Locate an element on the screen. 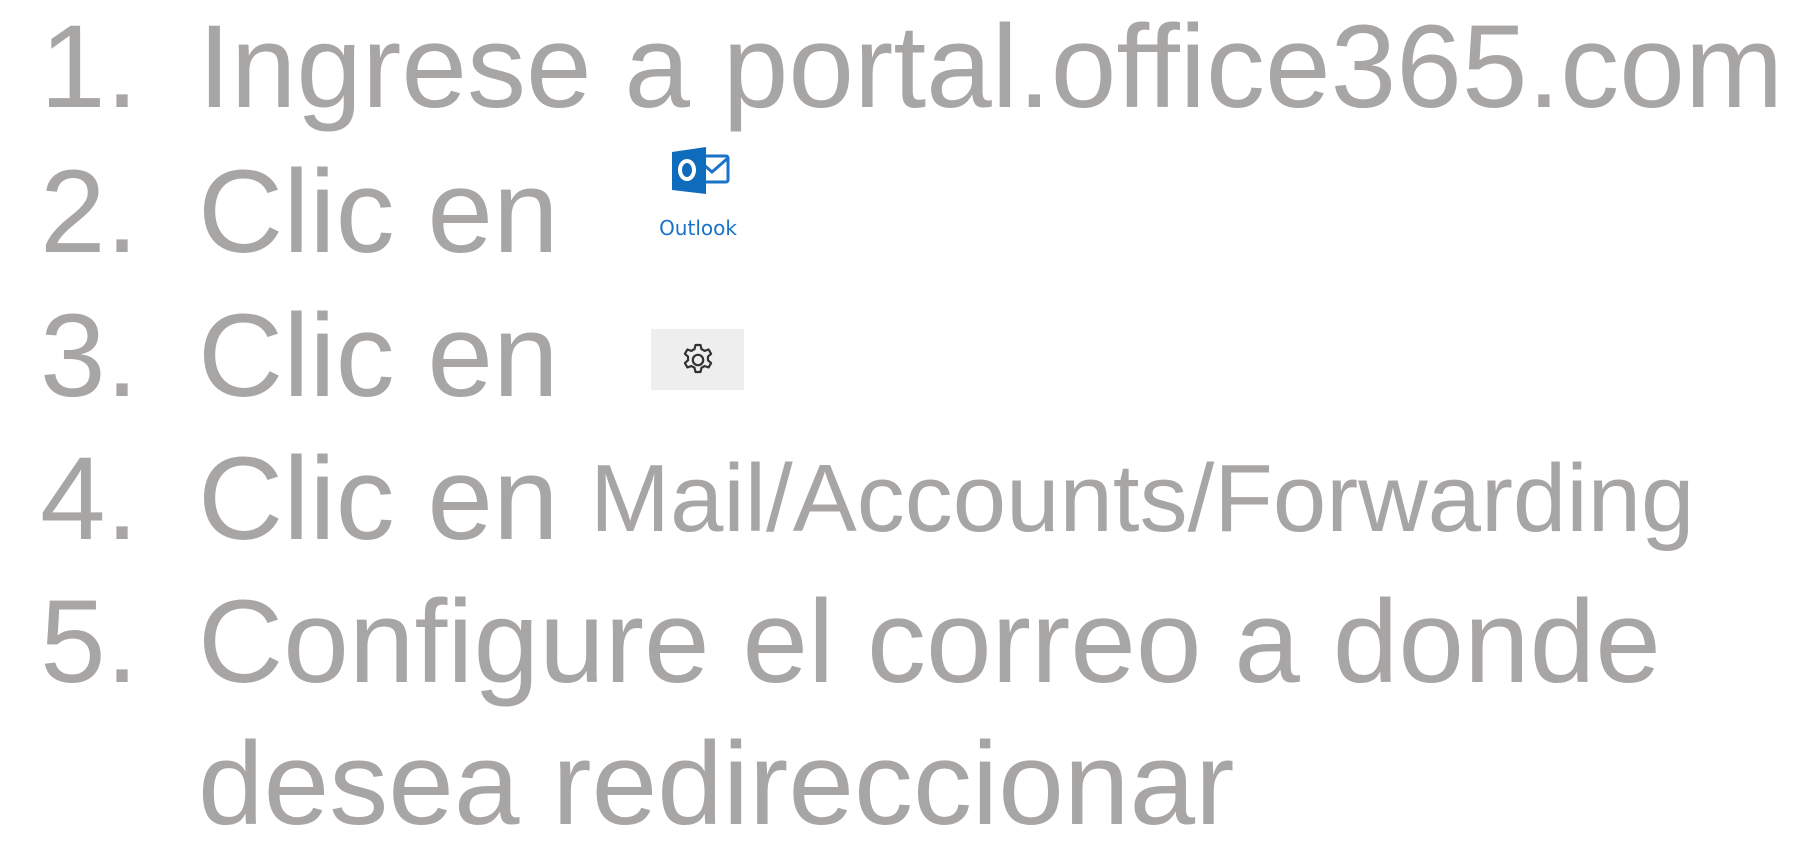 The height and width of the screenshot is (851, 1793). outlook-app-button: Outlook is located at coordinates (698, 194).